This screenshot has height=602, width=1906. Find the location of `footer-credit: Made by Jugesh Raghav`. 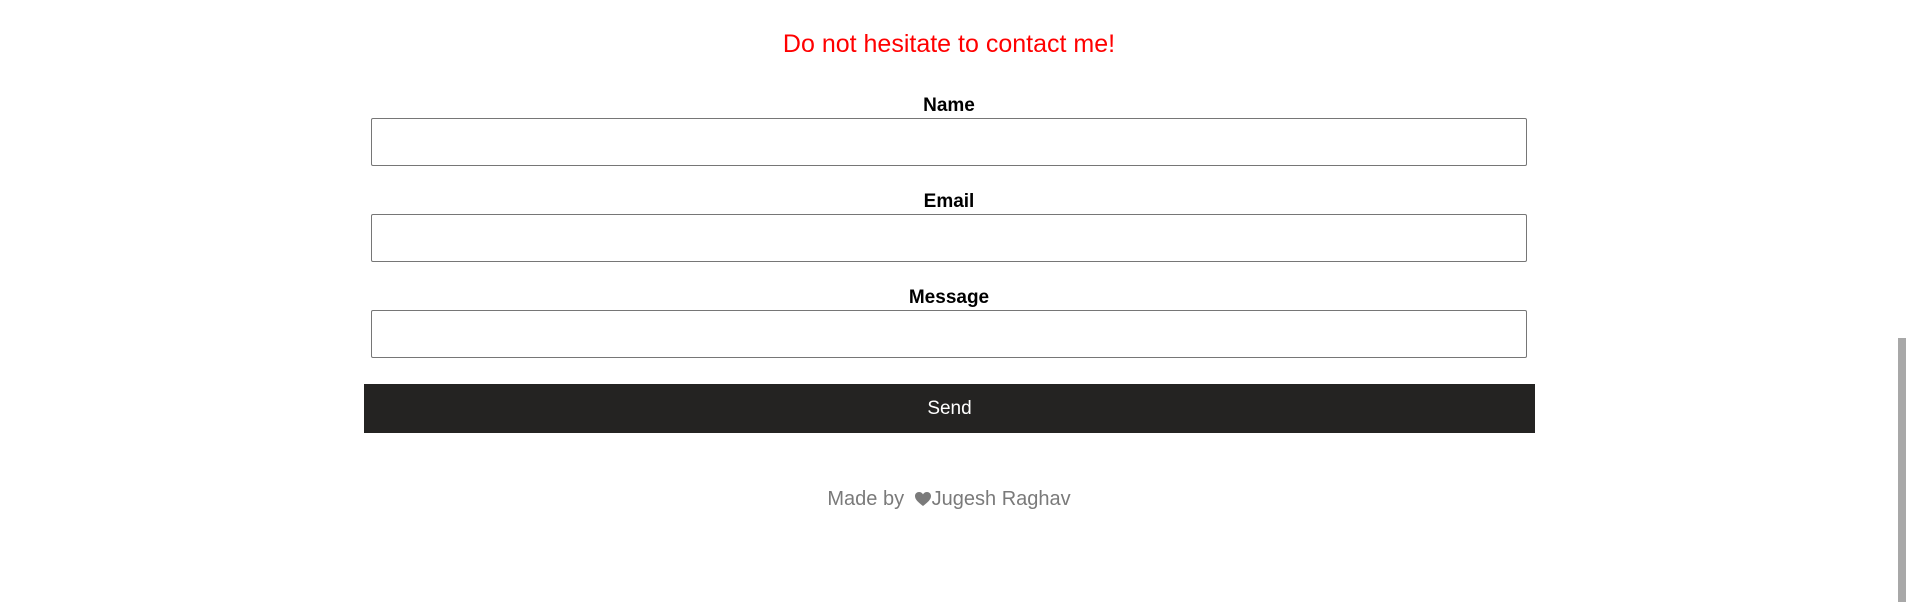

footer-credit: Made by Jugesh Raghav is located at coordinates (949, 500).